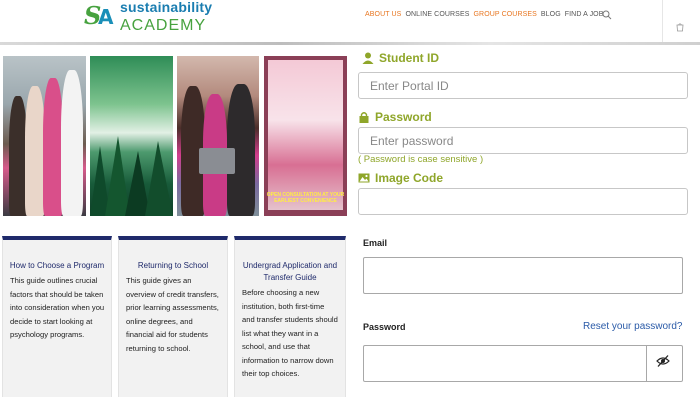 The width and height of the screenshot is (700, 400). I want to click on email-label: Email, so click(375, 243).